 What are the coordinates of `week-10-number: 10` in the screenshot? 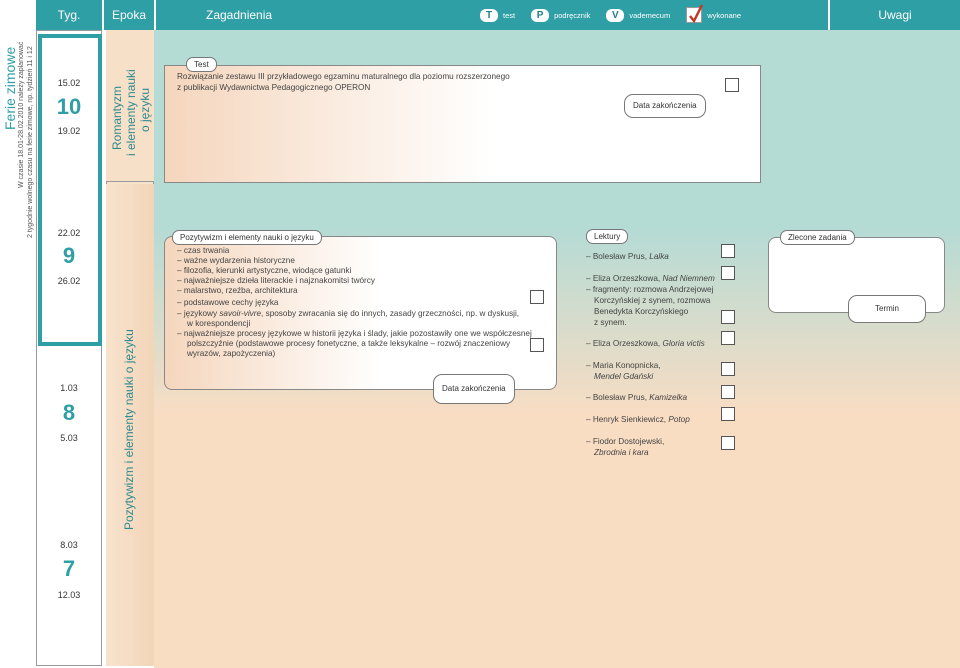 It's located at (69, 106).